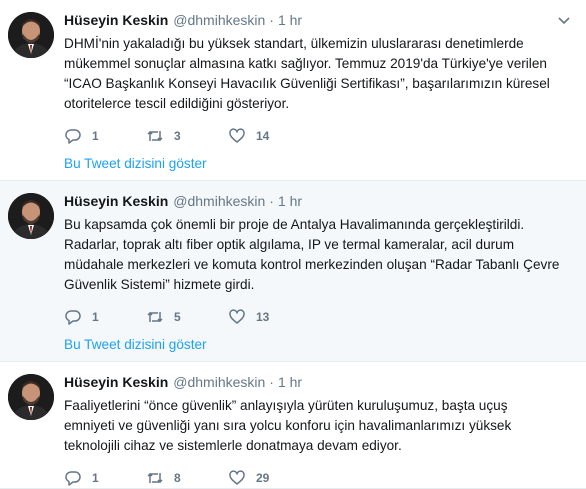 This screenshot has width=586, height=489. I want to click on tweet-actions: 1 5 13, so click(318, 317).